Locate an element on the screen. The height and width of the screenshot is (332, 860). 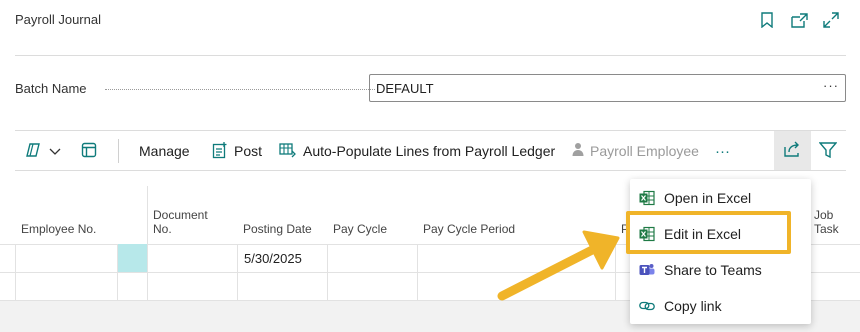
menu-item-copy-link: Copy link is located at coordinates (720, 306).